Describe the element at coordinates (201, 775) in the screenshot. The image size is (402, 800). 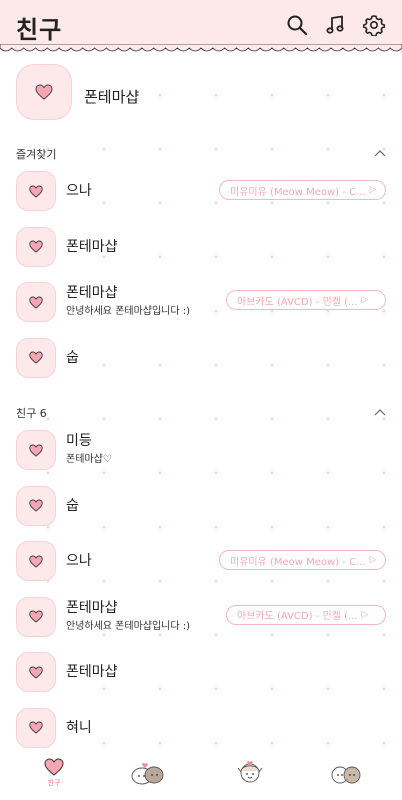
I see `bottom-tab-bar: 친구` at that location.